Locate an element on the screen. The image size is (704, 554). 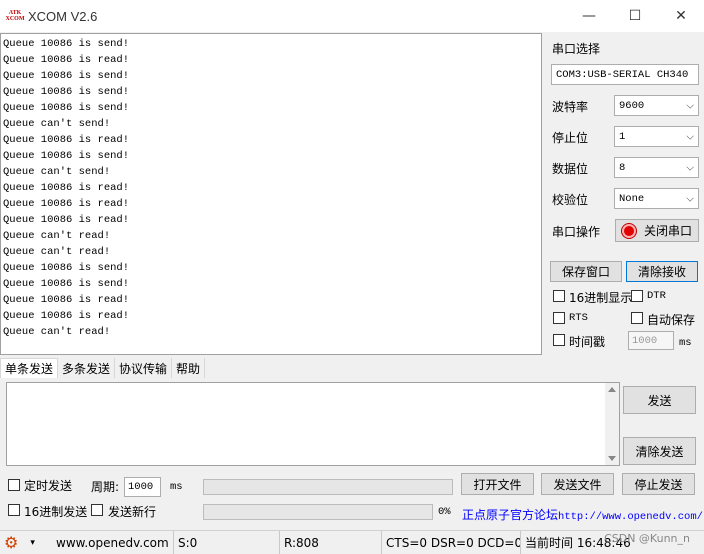
window-title: XCOM V2.6 is located at coordinates (63, 16).